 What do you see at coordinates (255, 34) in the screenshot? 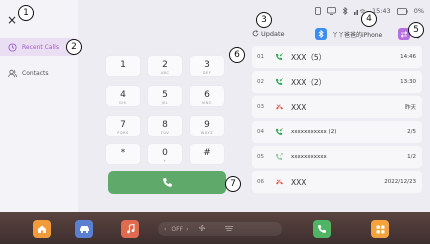
I see `refresh-icon` at bounding box center [255, 34].